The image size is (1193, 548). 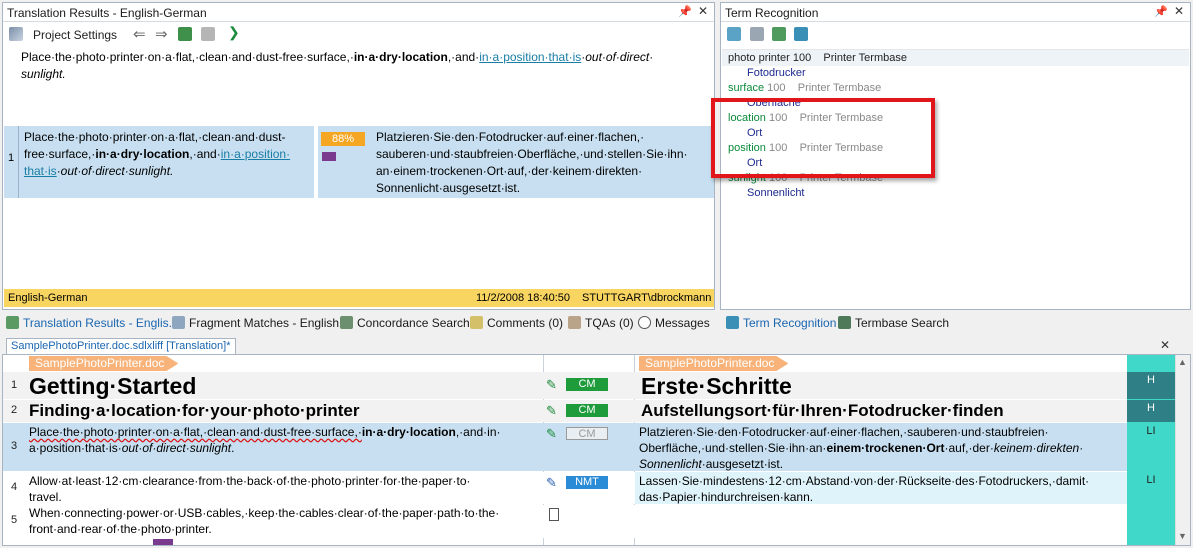 What do you see at coordinates (358, 12) in the screenshot?
I see `panel-title: Translation Results - English-German 📌 ✕` at bounding box center [358, 12].